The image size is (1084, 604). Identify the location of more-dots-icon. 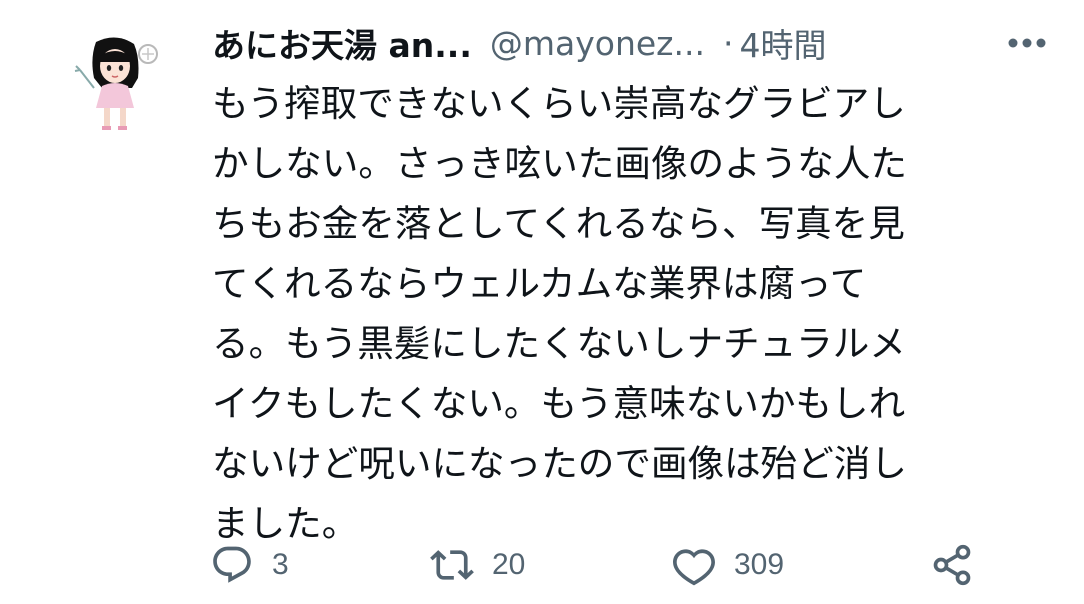
(1027, 43).